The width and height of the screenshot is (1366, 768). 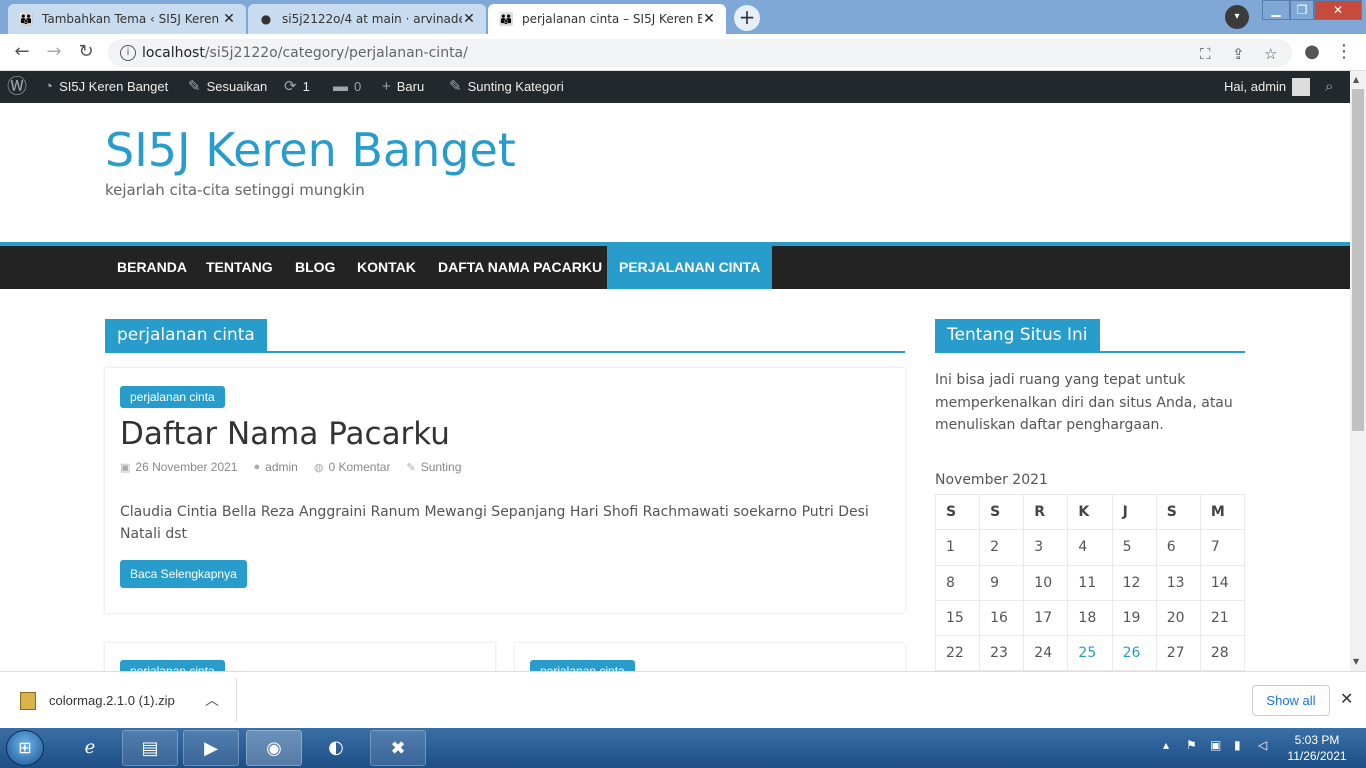 What do you see at coordinates (183, 574) in the screenshot?
I see `read-more-button: Baca Selengkapnya` at bounding box center [183, 574].